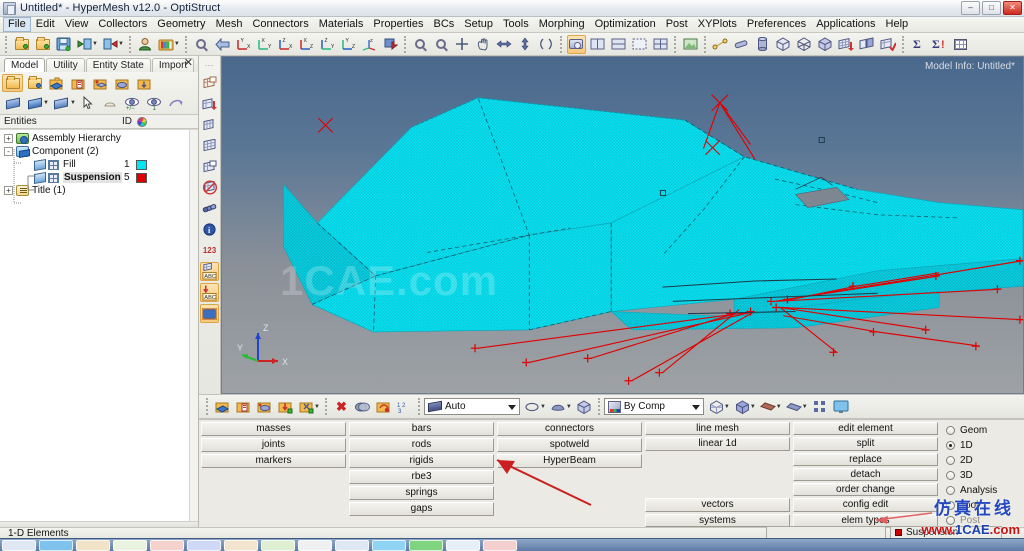 The height and width of the screenshot is (551, 1024). Describe the element at coordinates (653, 406) in the screenshot. I see `color-combo: By Comp` at that location.